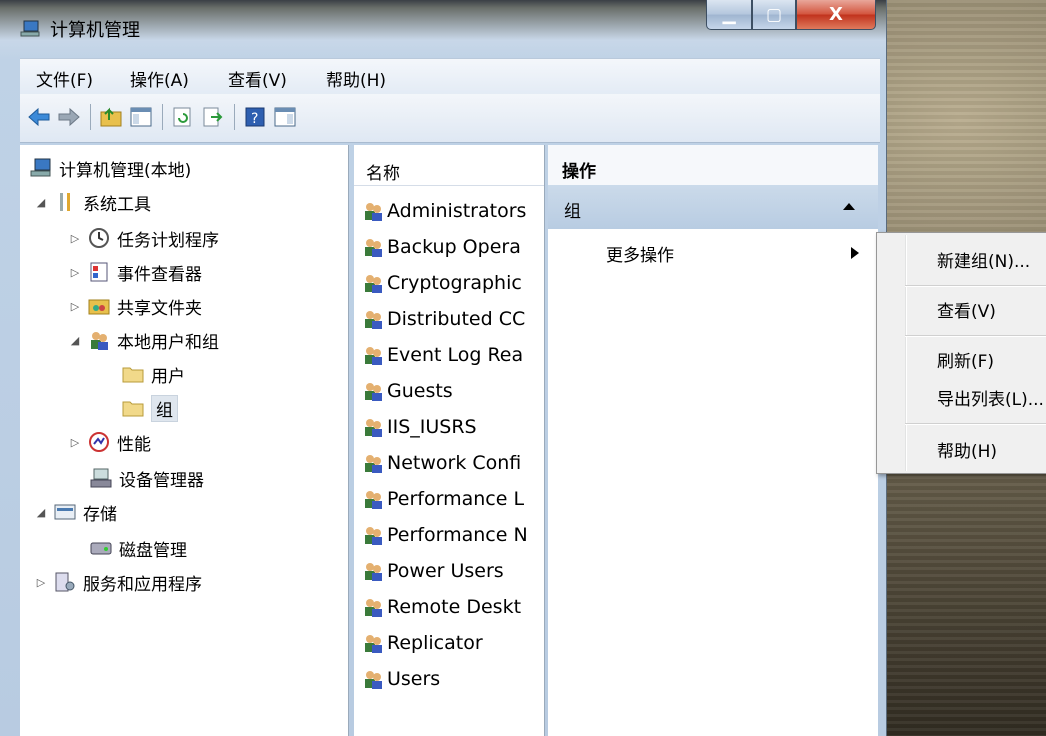 The image size is (1046, 736). Describe the element at coordinates (456, 499) in the screenshot. I see `list-item-label: Performance L` at that location.